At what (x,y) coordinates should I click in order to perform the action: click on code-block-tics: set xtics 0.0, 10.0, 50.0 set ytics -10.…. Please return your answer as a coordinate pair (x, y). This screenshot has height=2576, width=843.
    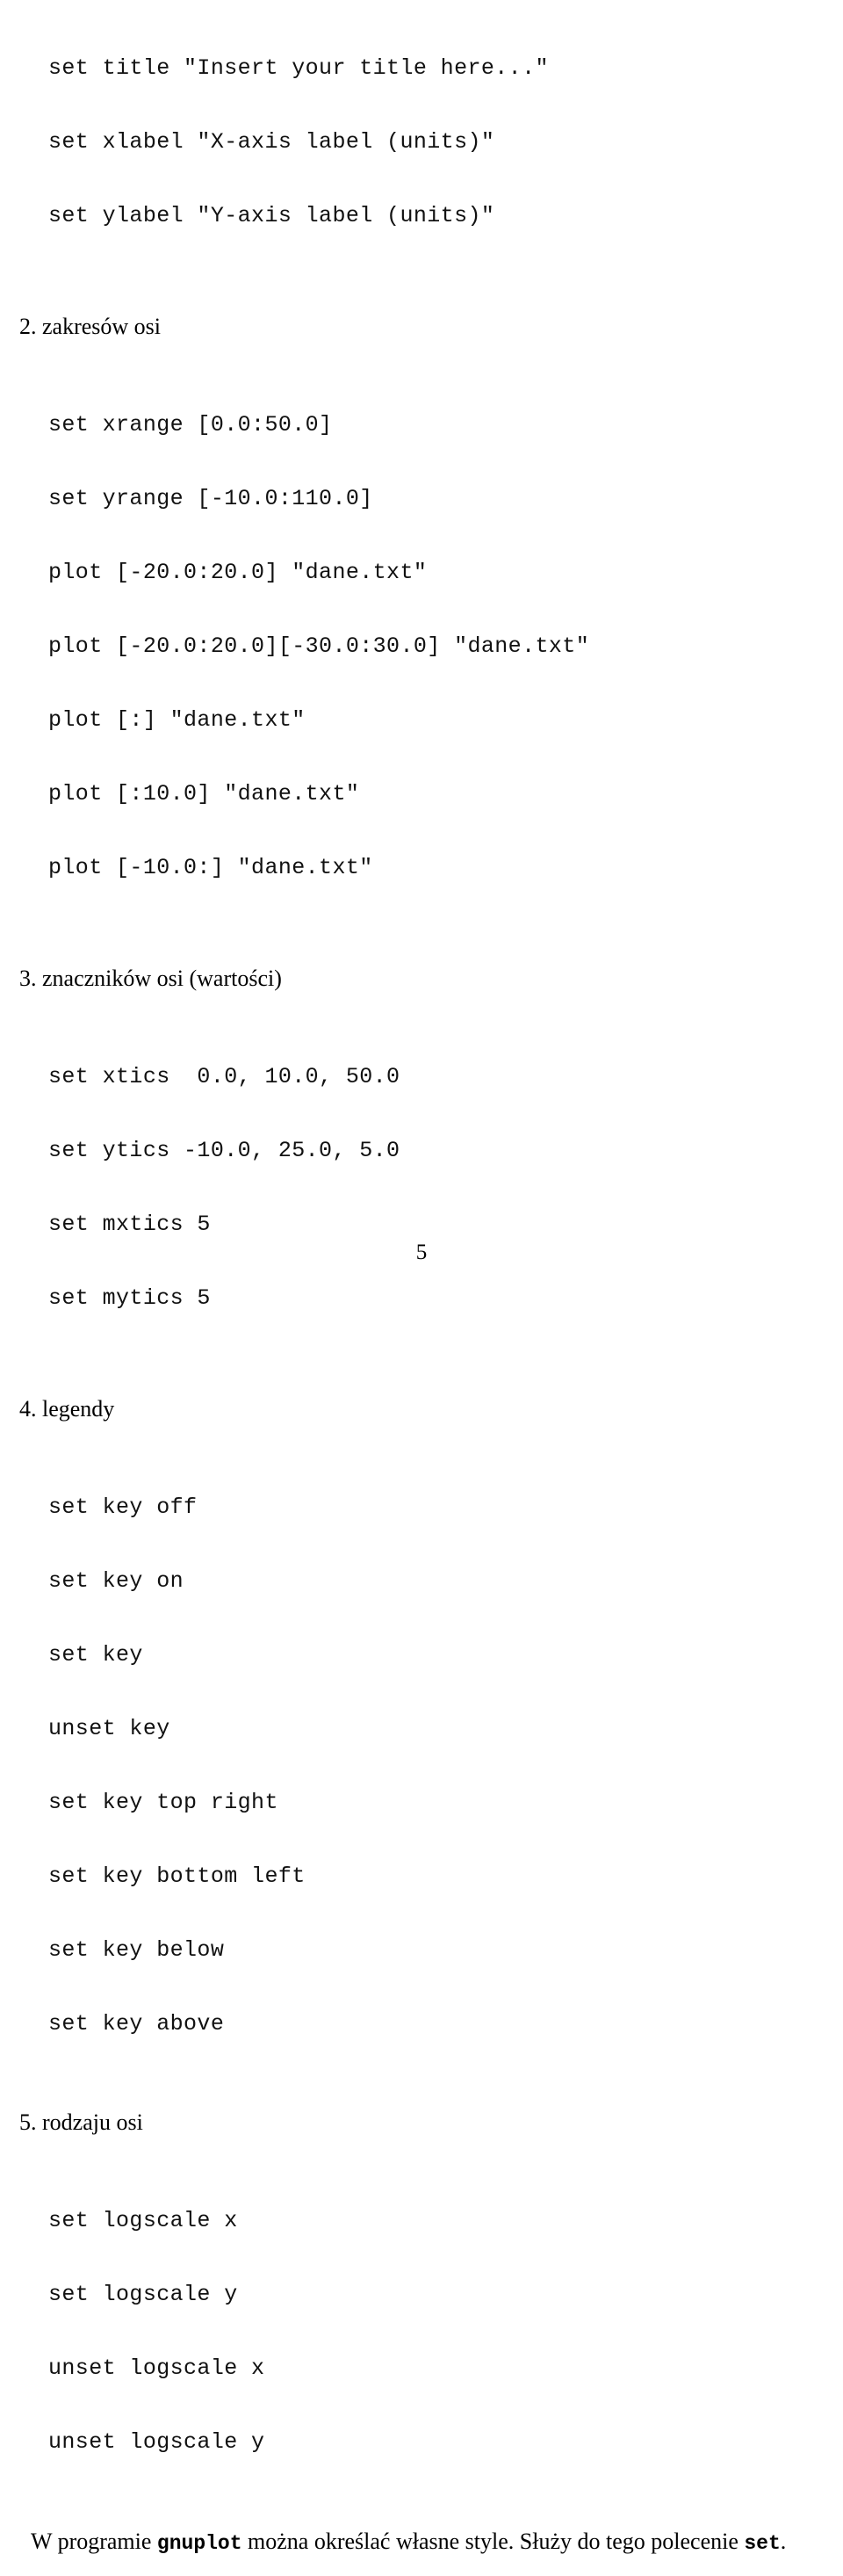
    Looking at the image, I should click on (446, 1188).